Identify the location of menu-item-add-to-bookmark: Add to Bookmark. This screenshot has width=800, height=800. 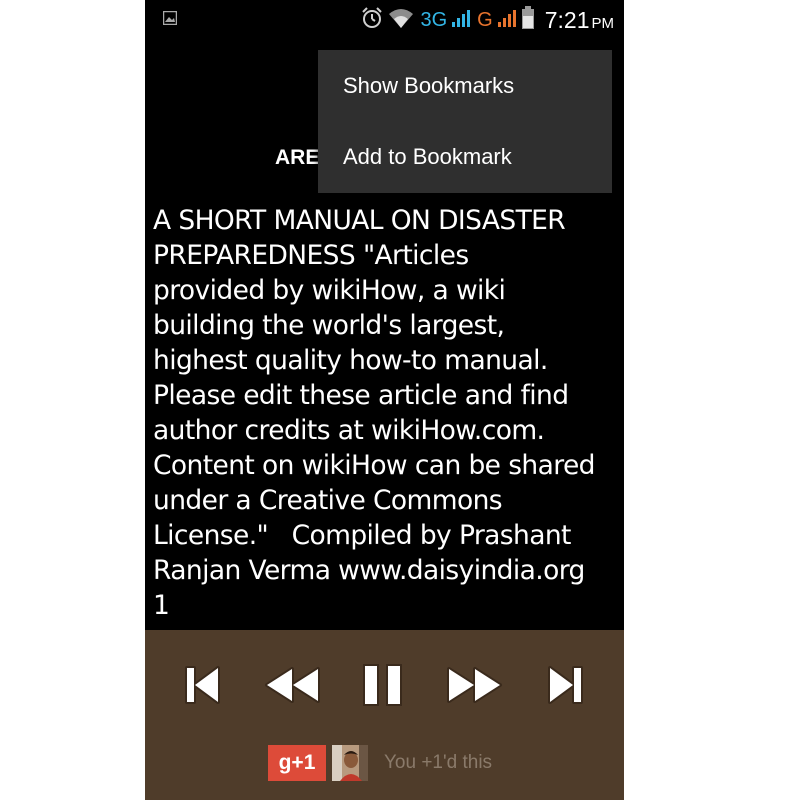
(465, 156).